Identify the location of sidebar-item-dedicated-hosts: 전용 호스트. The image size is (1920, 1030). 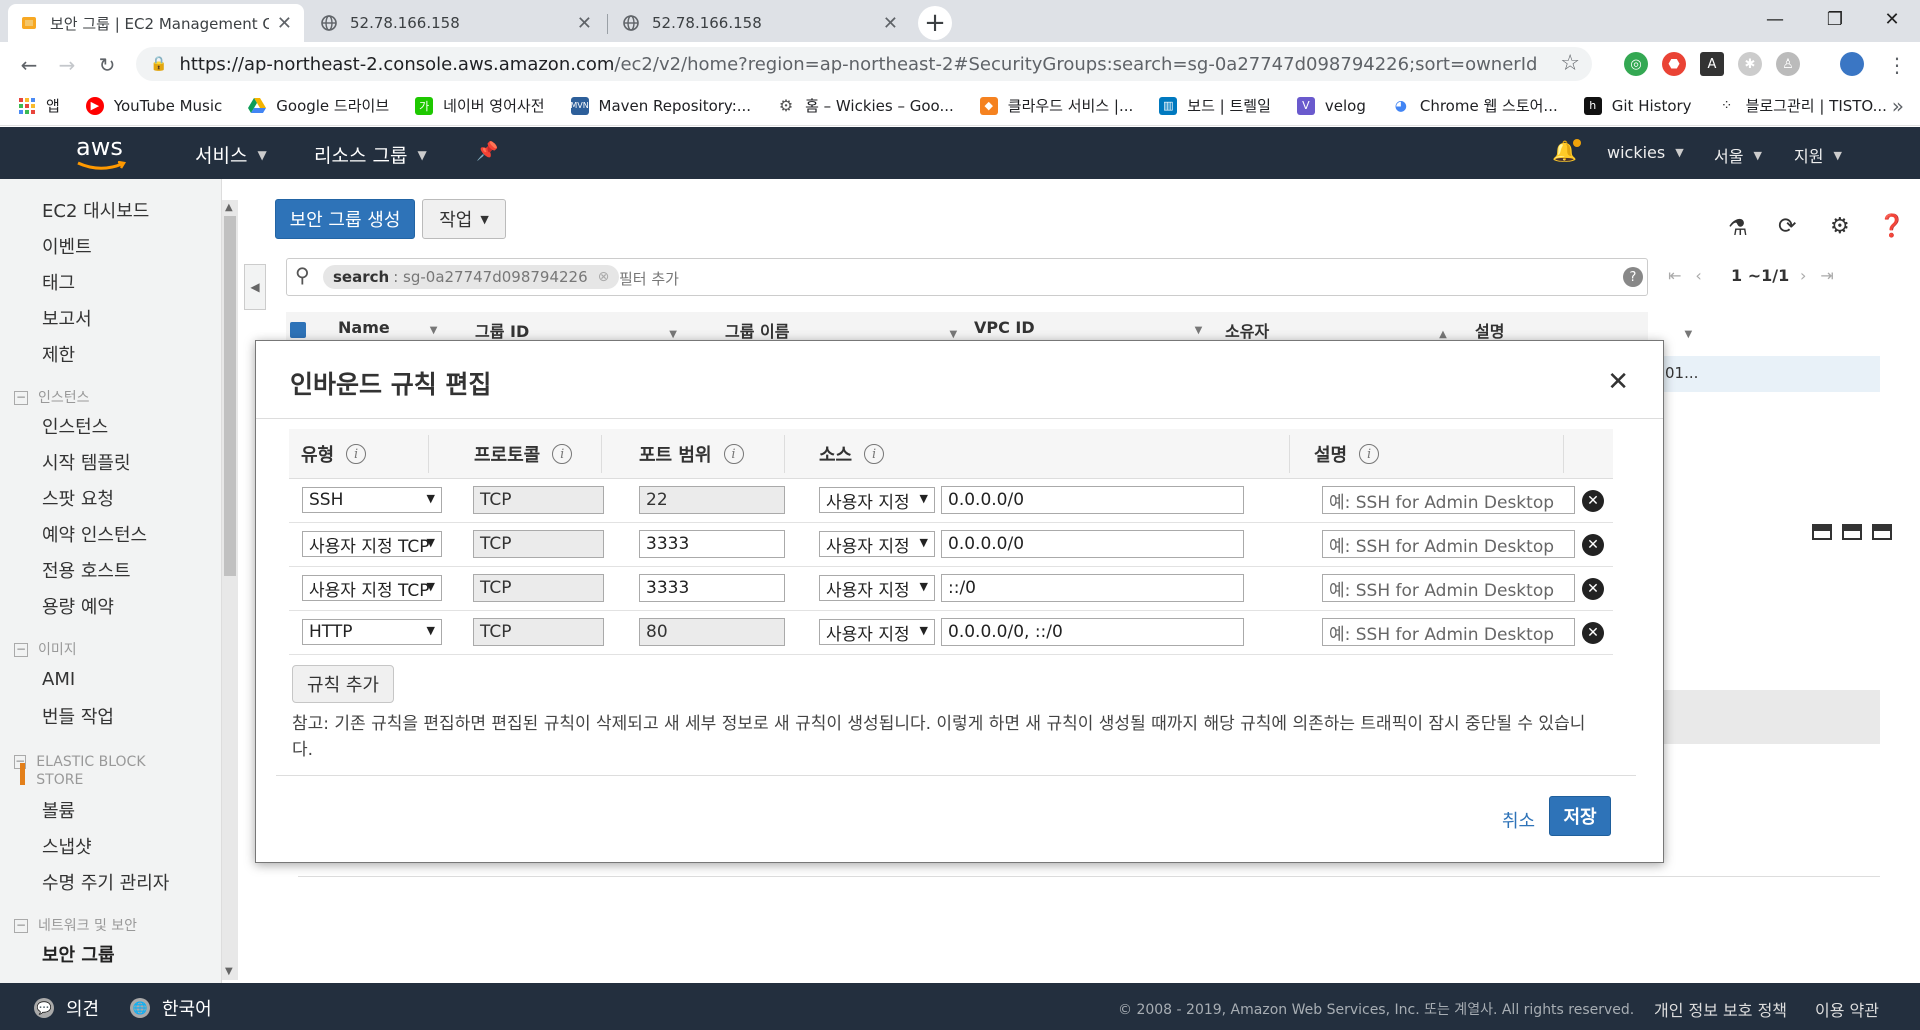
(86, 570).